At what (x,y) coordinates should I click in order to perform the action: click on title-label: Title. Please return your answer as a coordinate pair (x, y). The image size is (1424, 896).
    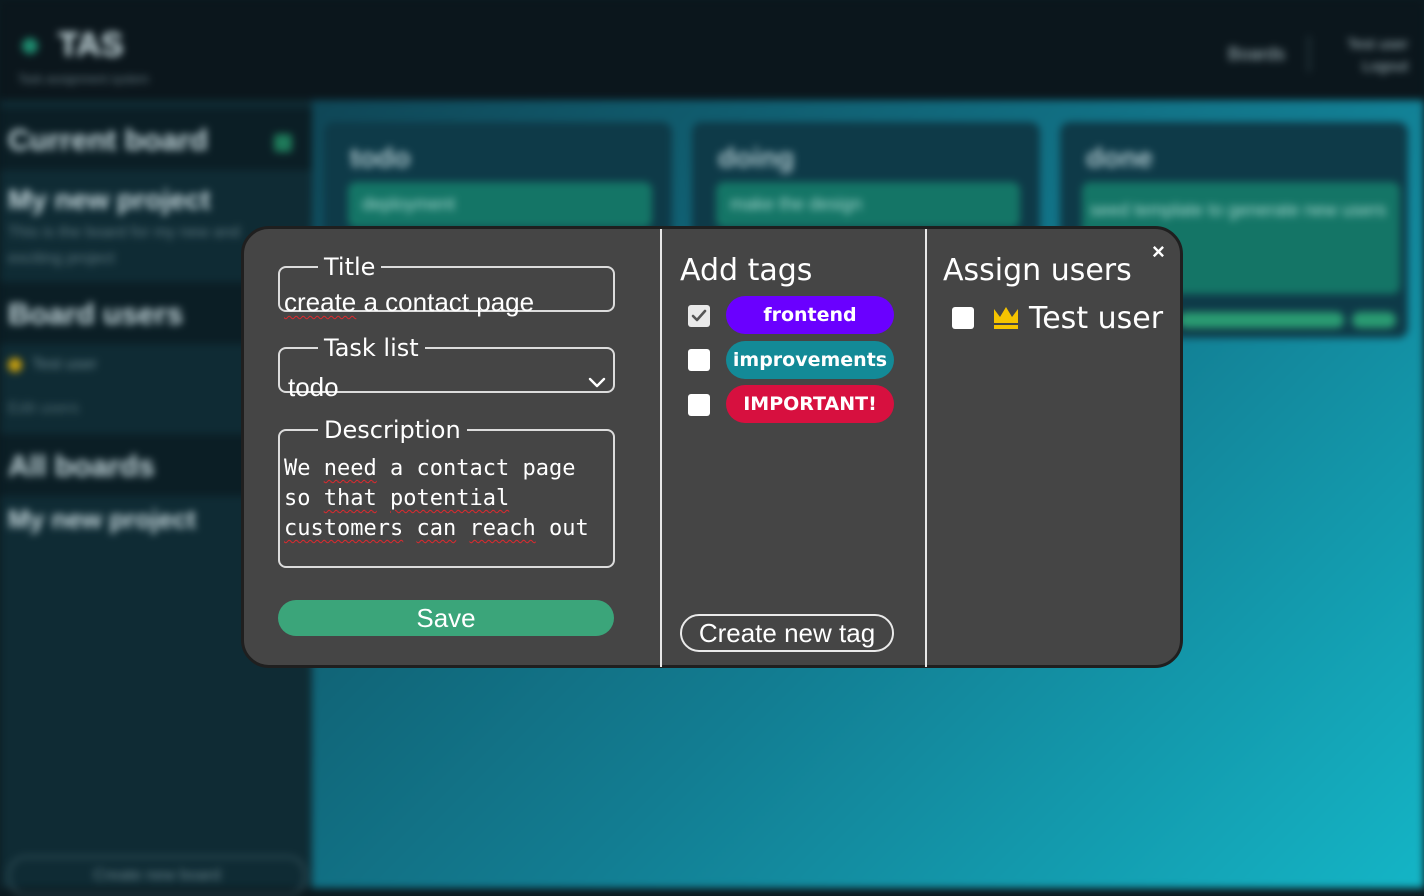
    Looking at the image, I should click on (350, 267).